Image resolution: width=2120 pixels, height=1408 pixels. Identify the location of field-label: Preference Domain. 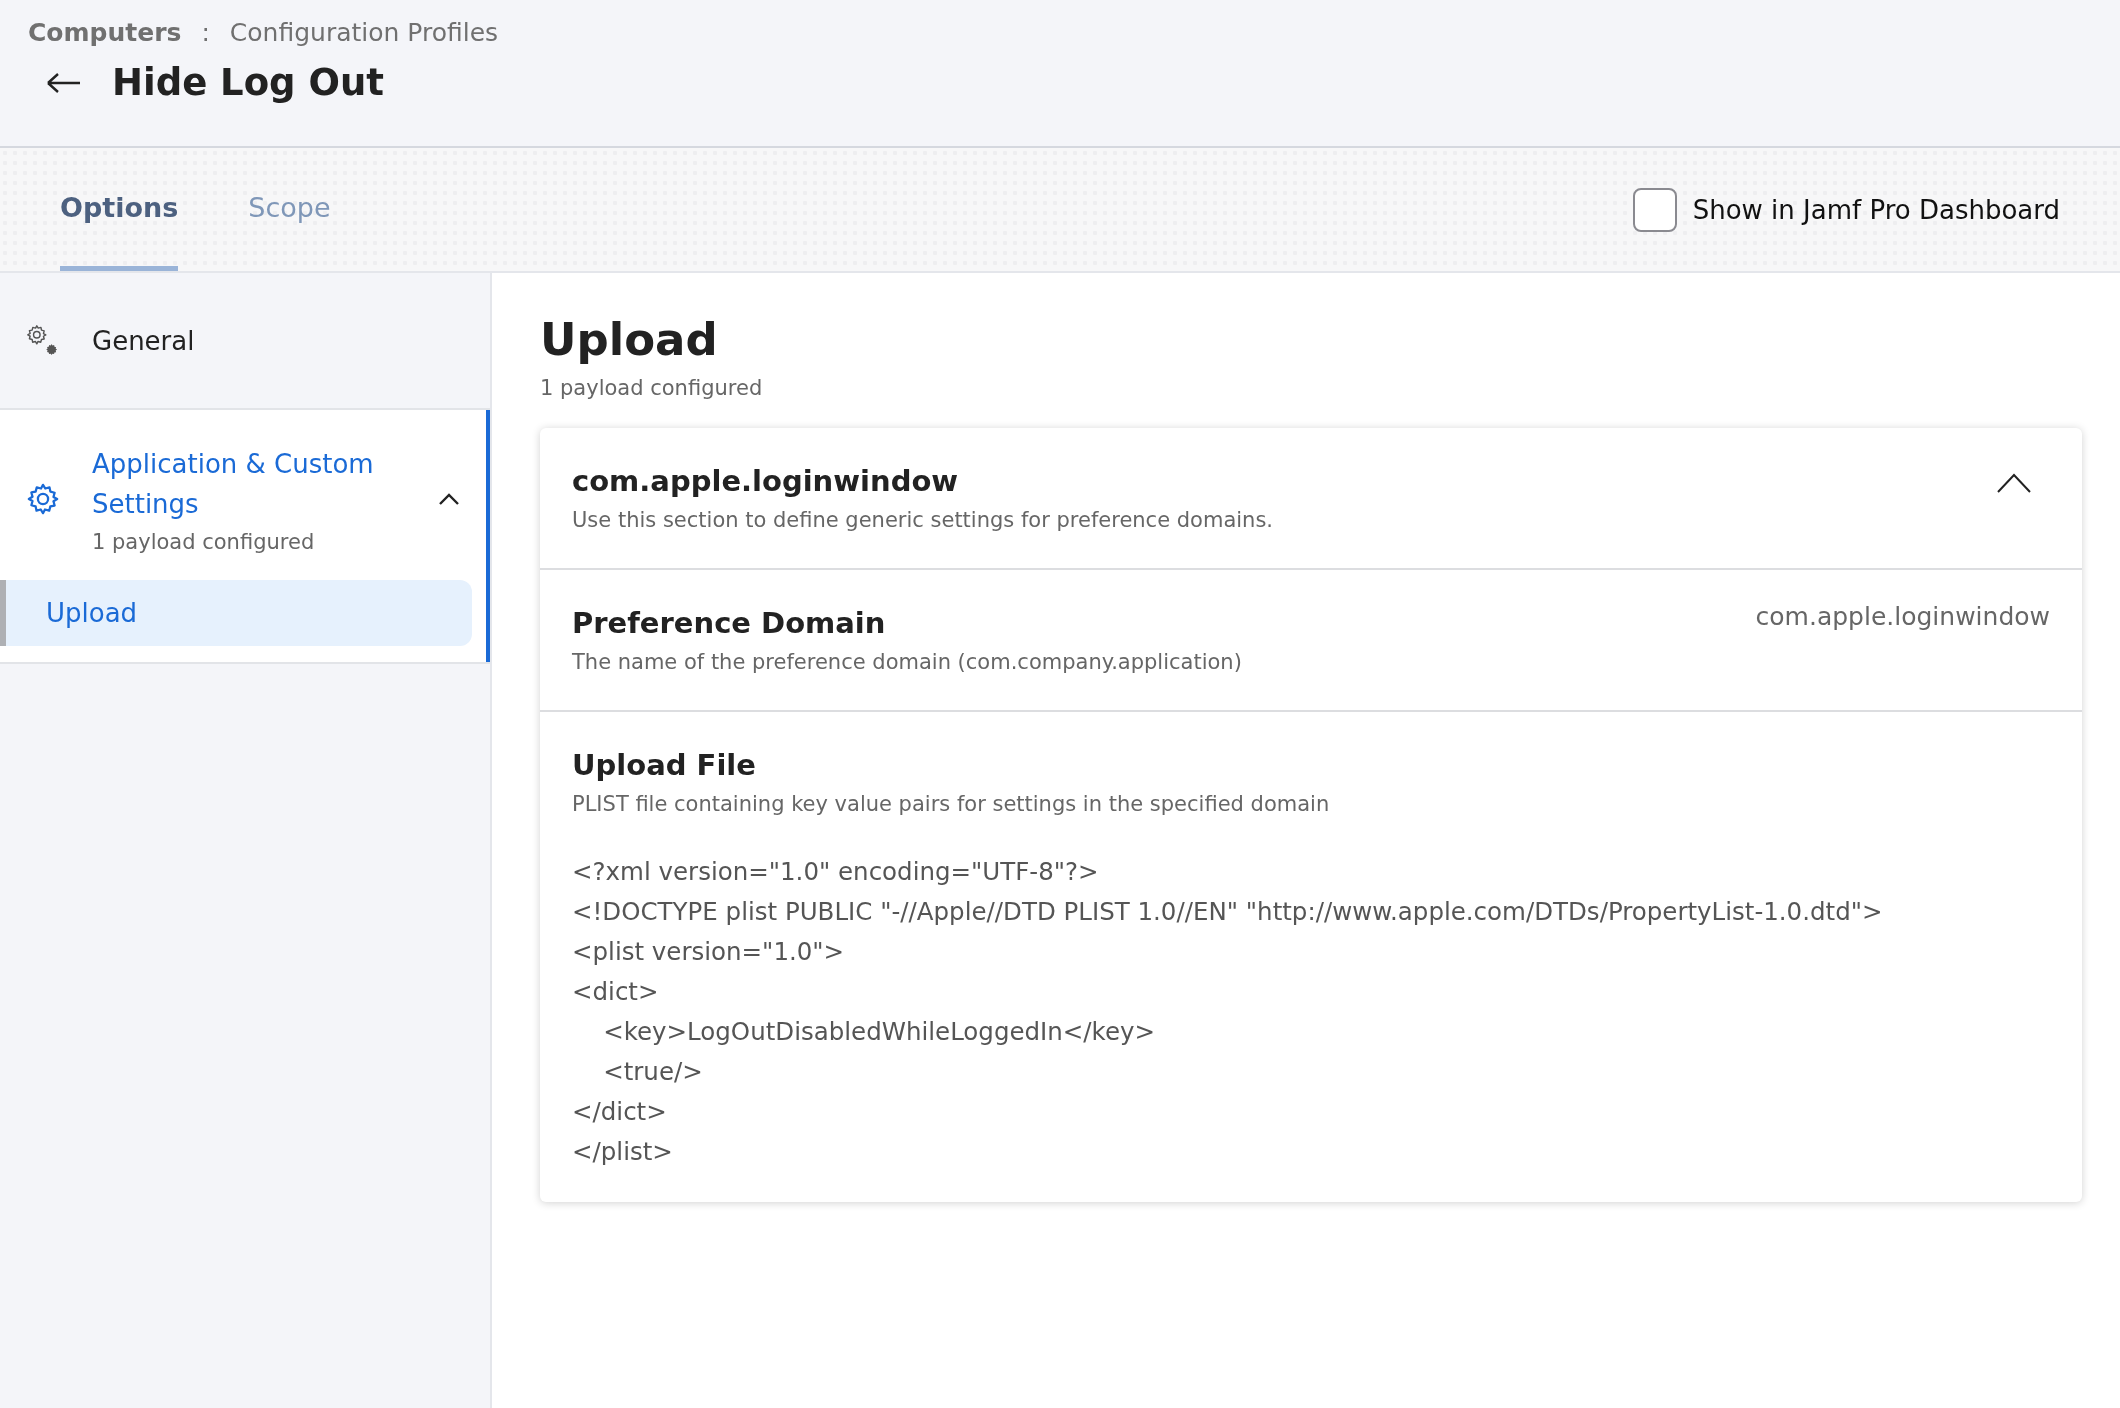
(729, 623).